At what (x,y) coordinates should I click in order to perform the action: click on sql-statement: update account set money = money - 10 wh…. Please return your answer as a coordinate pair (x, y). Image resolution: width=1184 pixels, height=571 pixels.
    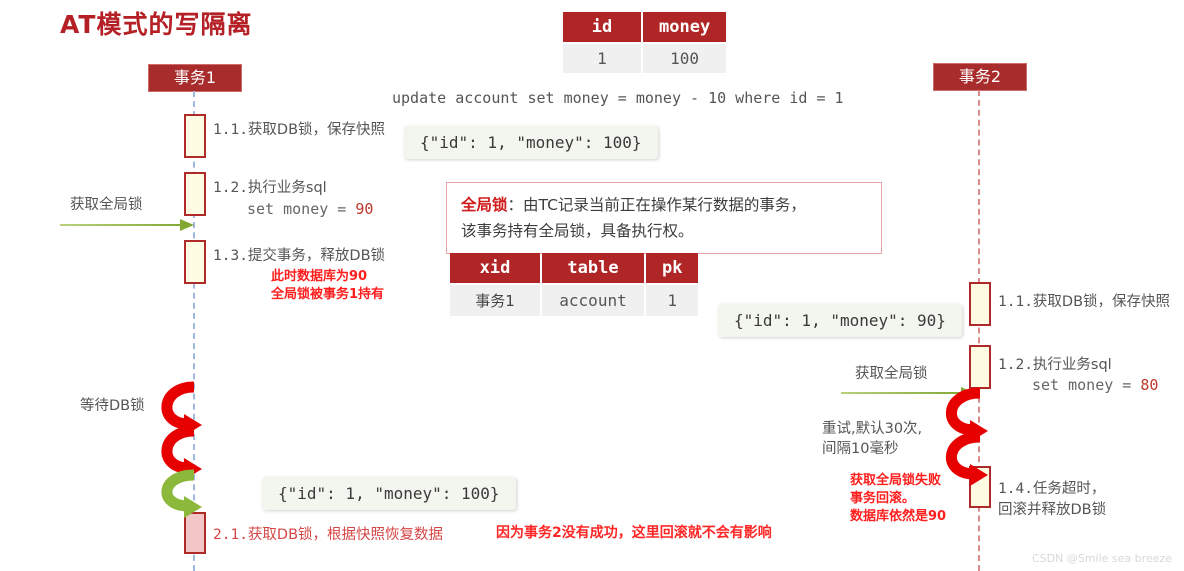
    Looking at the image, I should click on (618, 98).